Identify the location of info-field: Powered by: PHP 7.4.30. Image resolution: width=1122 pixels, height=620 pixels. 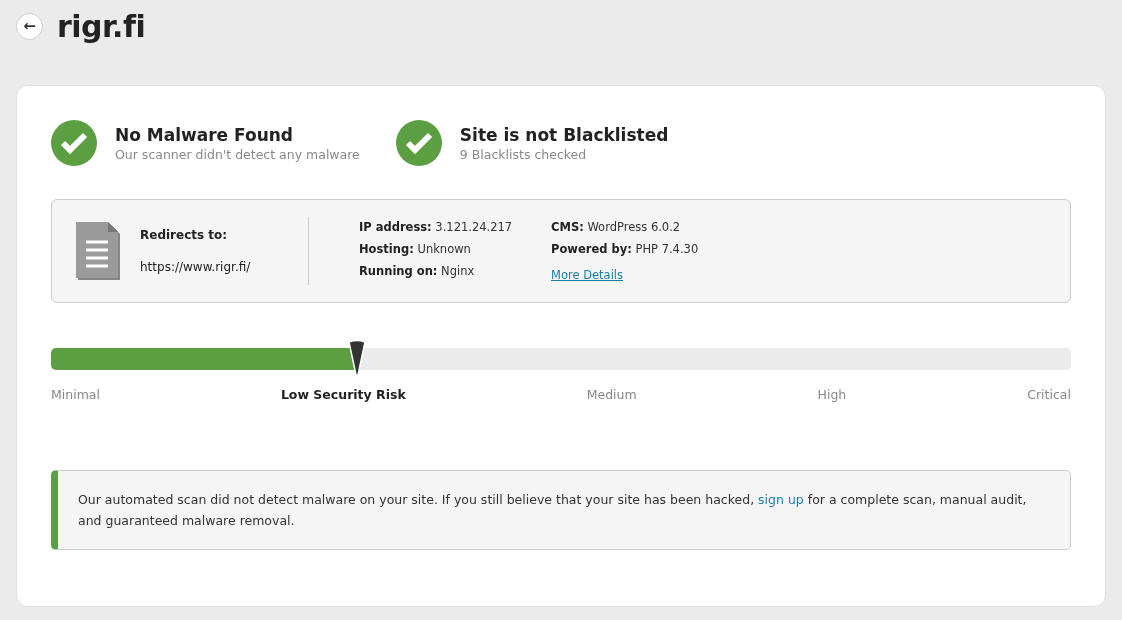
(632, 248).